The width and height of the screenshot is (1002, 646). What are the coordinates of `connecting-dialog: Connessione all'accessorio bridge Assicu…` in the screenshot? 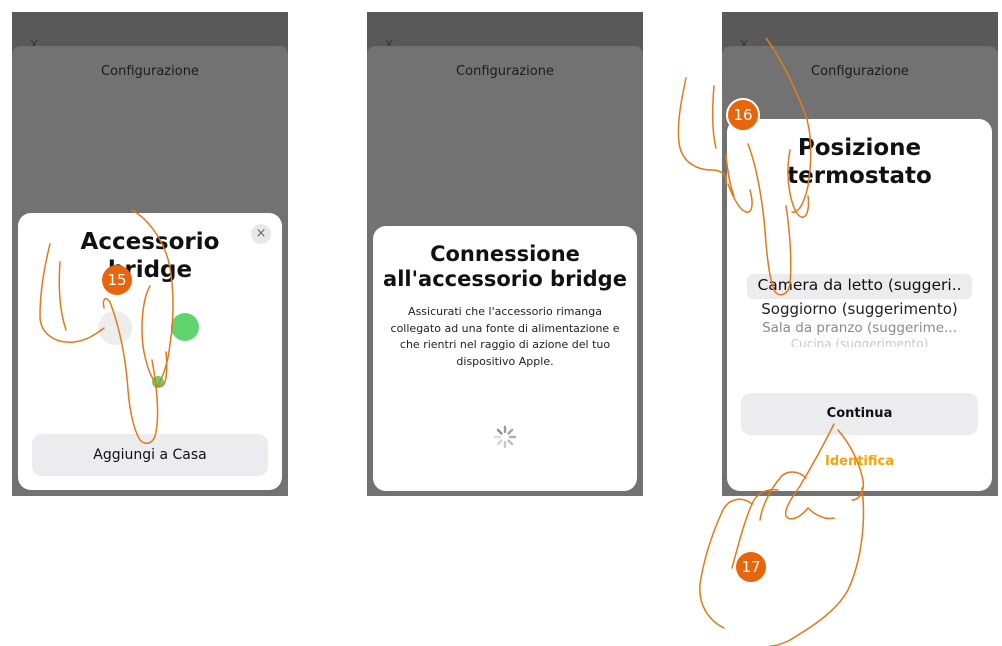 It's located at (505, 358).